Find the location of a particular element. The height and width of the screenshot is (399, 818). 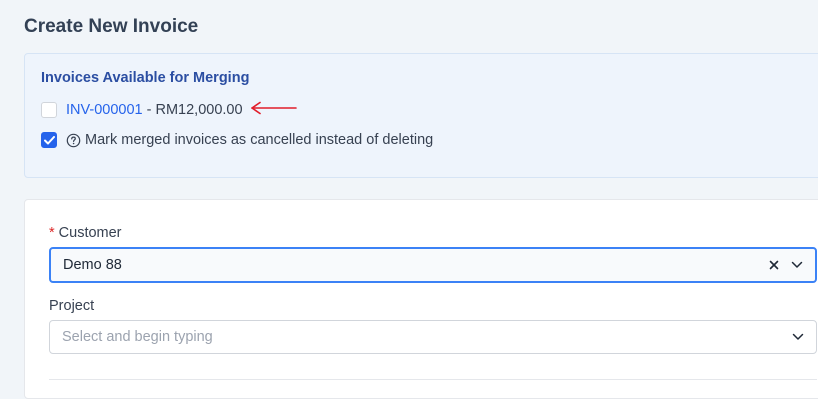

merge-panel-heading: Invoices Available for Merging is located at coordinates (145, 78).